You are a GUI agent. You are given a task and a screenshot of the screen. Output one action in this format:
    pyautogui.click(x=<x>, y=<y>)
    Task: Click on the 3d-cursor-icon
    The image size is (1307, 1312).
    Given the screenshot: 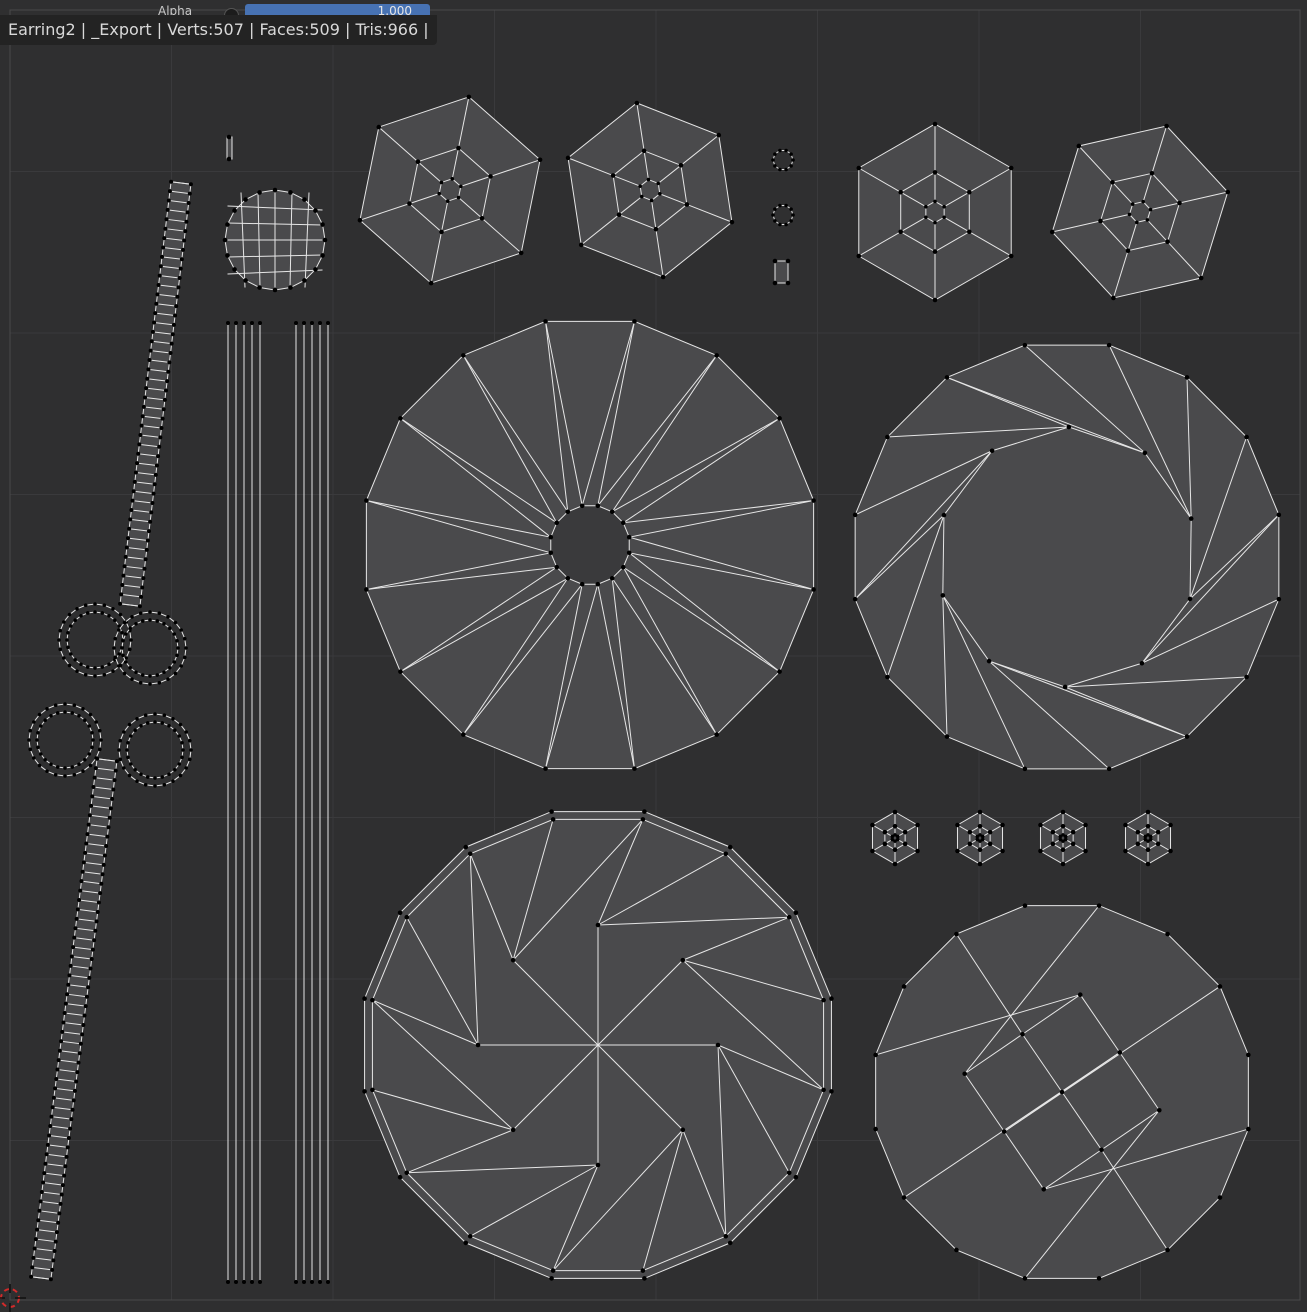 What is the action you would take?
    pyautogui.click(x=13, y=1298)
    